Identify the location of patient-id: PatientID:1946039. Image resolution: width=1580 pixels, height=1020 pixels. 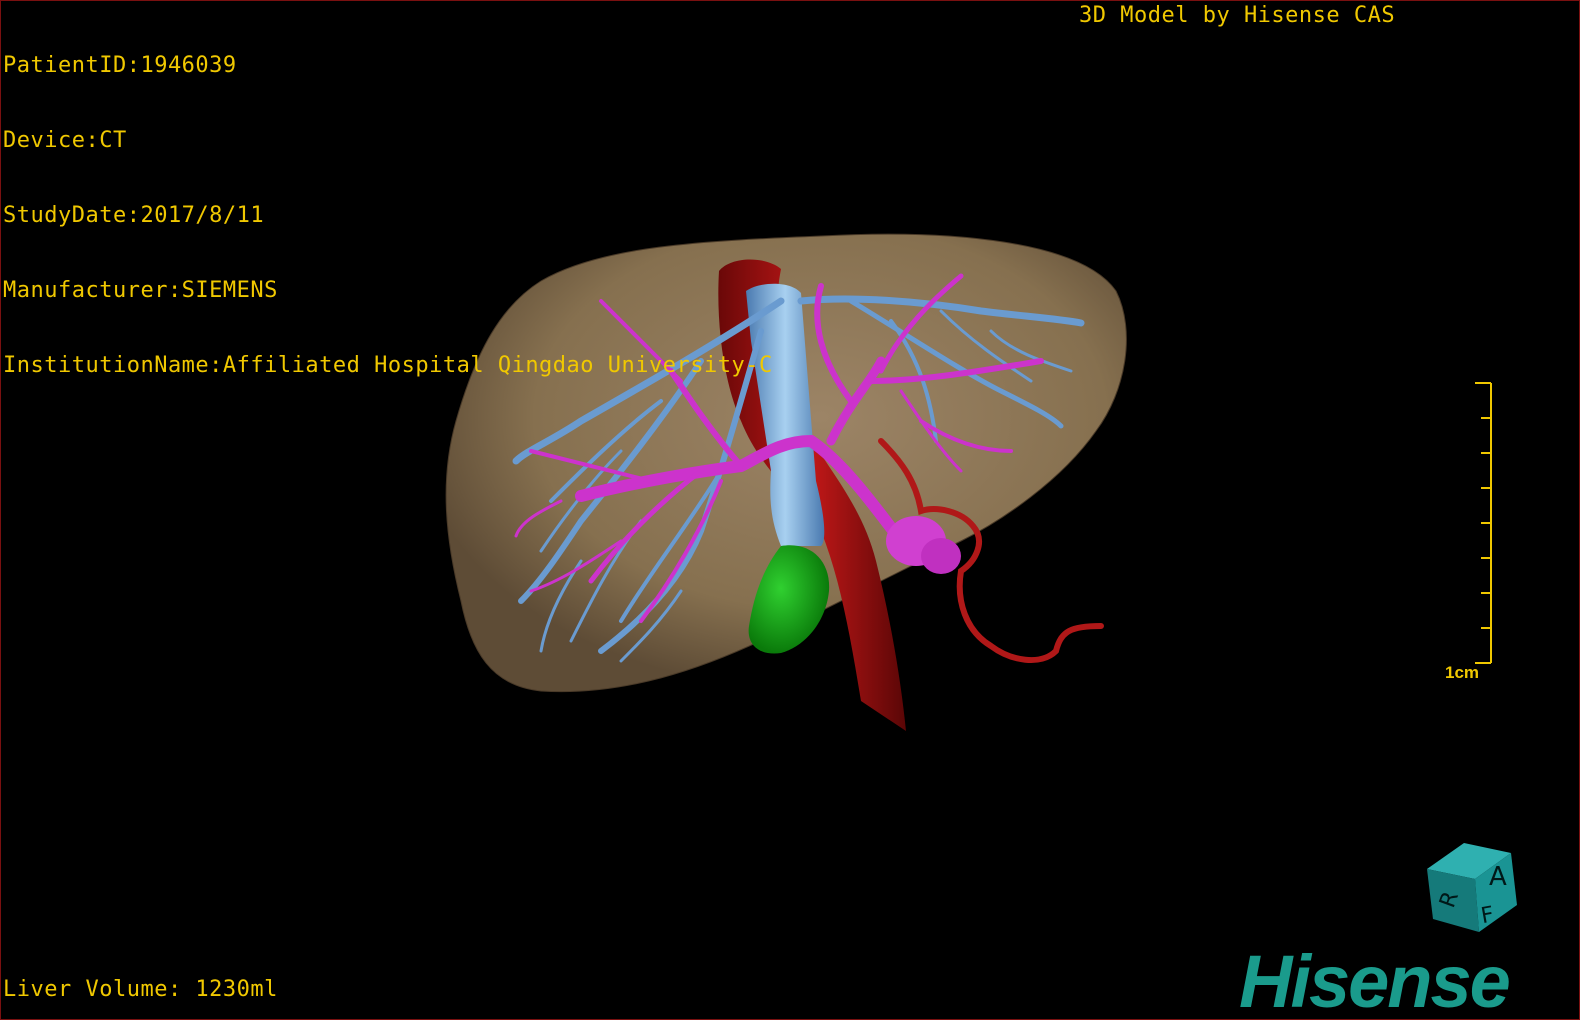
(120, 65).